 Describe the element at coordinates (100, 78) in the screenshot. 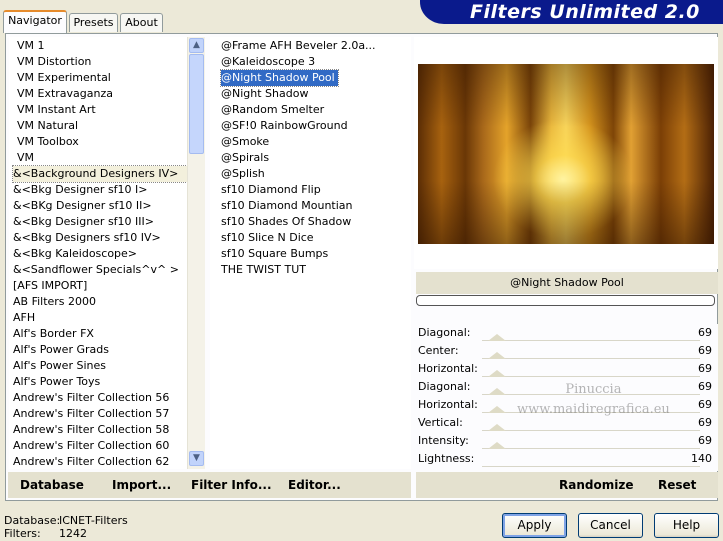

I see `category-item: VM Experimental` at that location.